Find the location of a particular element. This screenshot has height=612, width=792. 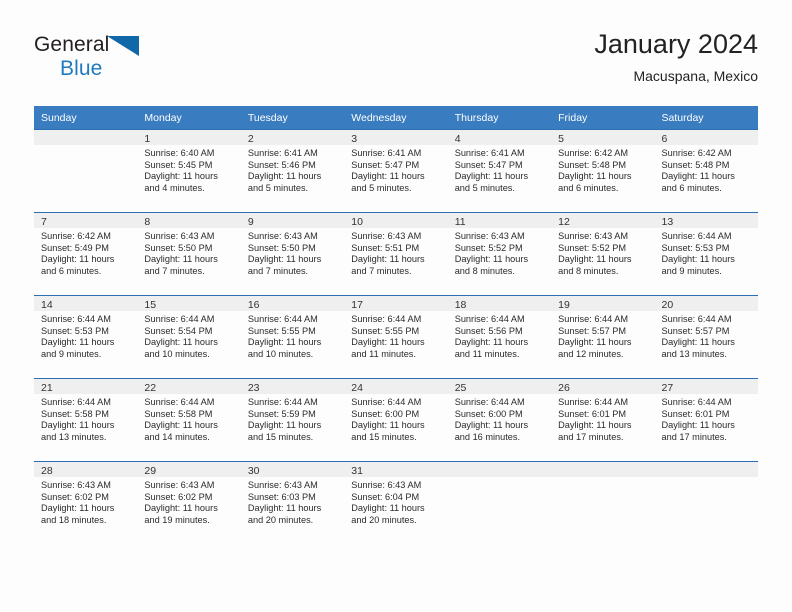

page-title: January 2024 is located at coordinates (676, 44).